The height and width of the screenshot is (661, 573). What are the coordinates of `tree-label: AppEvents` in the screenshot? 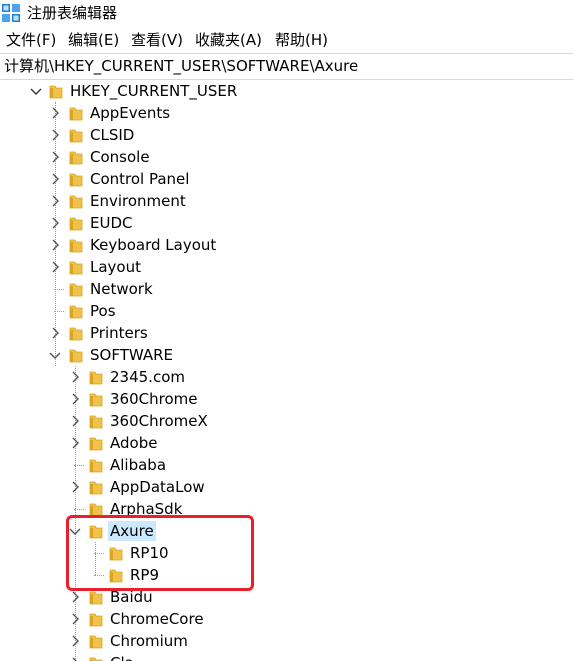 It's located at (130, 113).